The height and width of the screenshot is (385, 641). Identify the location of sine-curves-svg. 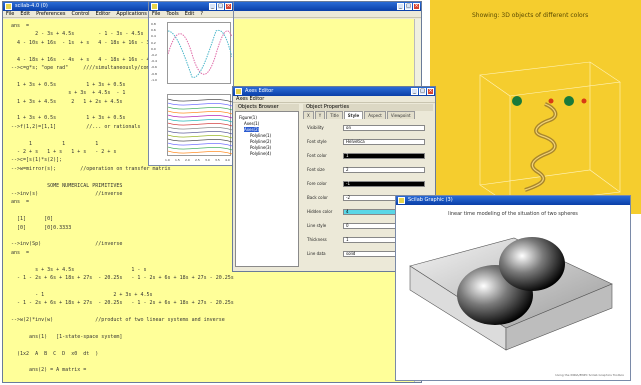
(200, 53).